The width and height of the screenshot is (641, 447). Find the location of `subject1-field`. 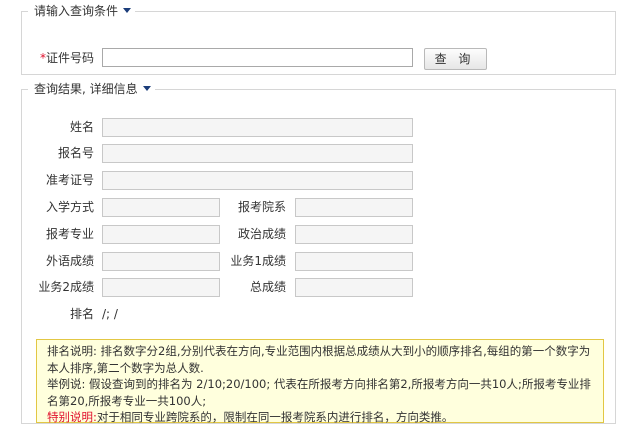

subject1-field is located at coordinates (354, 261).